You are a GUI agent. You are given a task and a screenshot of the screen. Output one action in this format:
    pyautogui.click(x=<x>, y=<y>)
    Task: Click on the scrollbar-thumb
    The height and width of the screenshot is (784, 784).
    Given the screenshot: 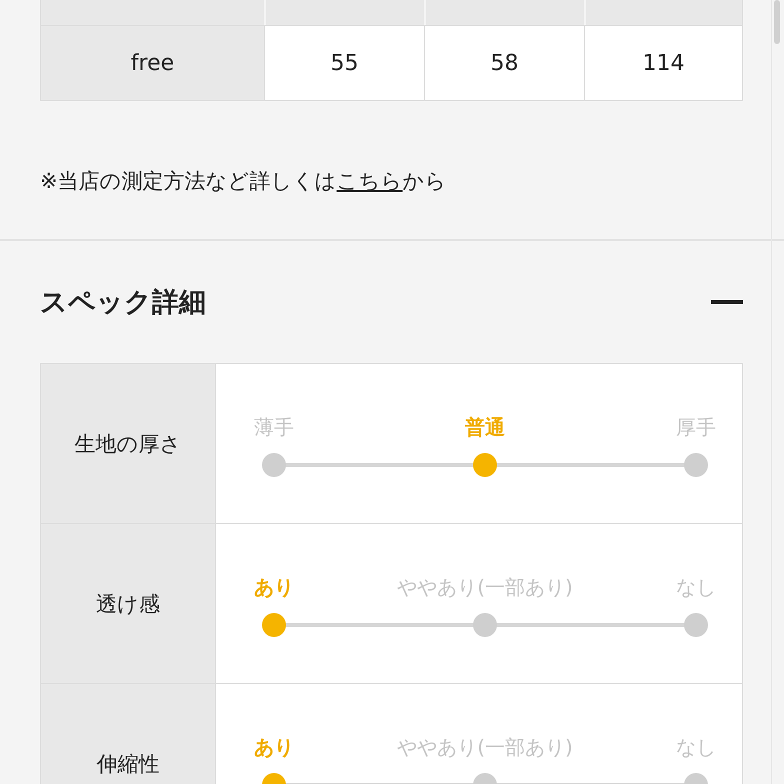 What is the action you would take?
    pyautogui.click(x=777, y=22)
    